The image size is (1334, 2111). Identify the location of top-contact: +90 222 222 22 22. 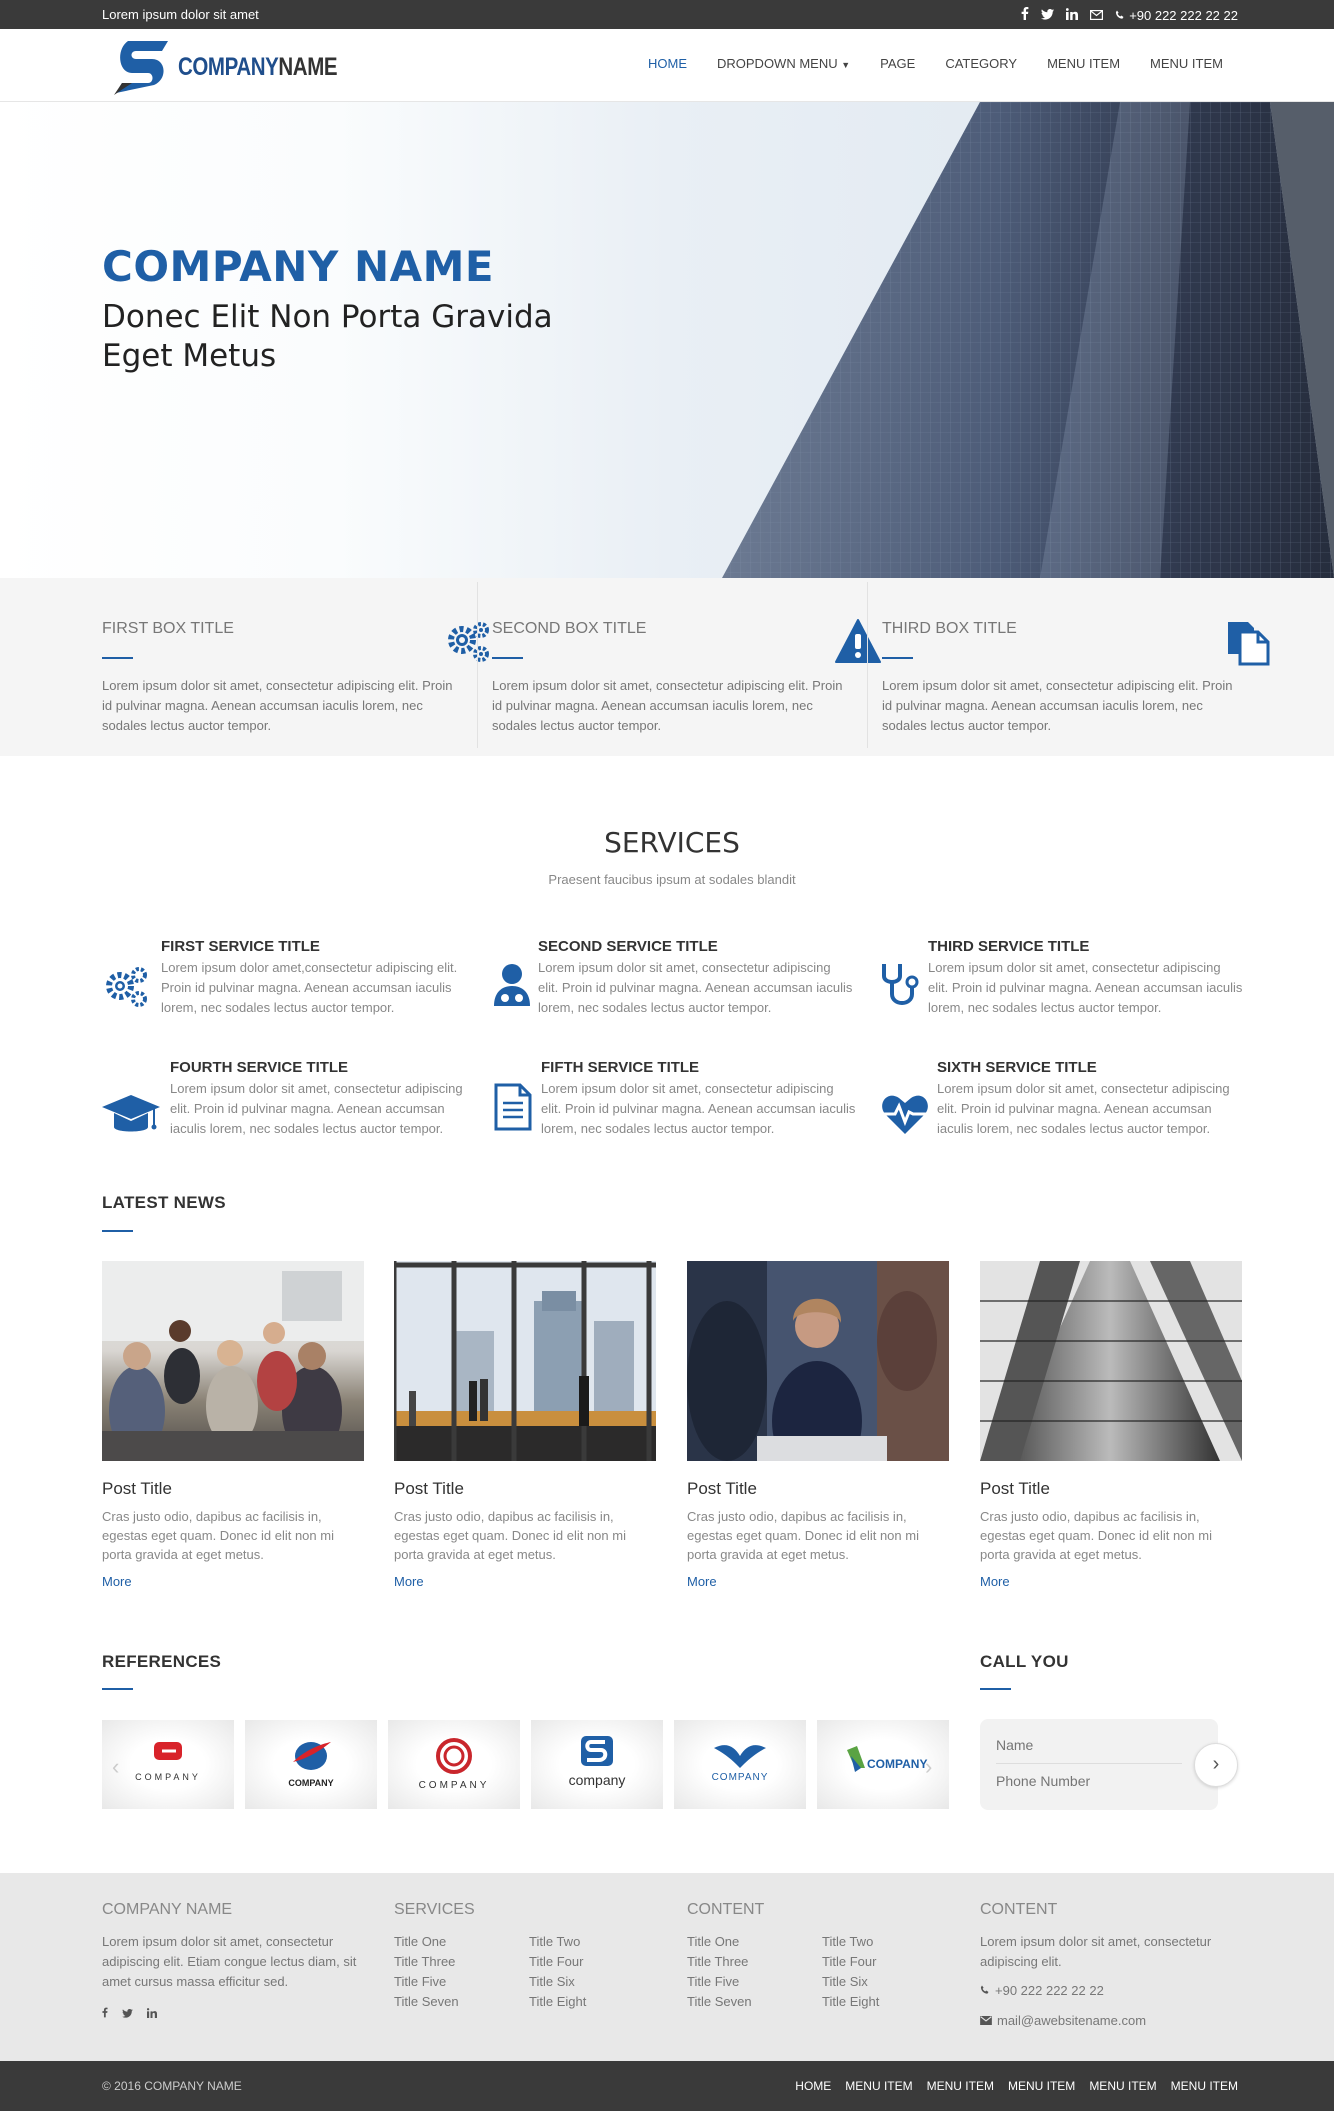
(1129, 15).